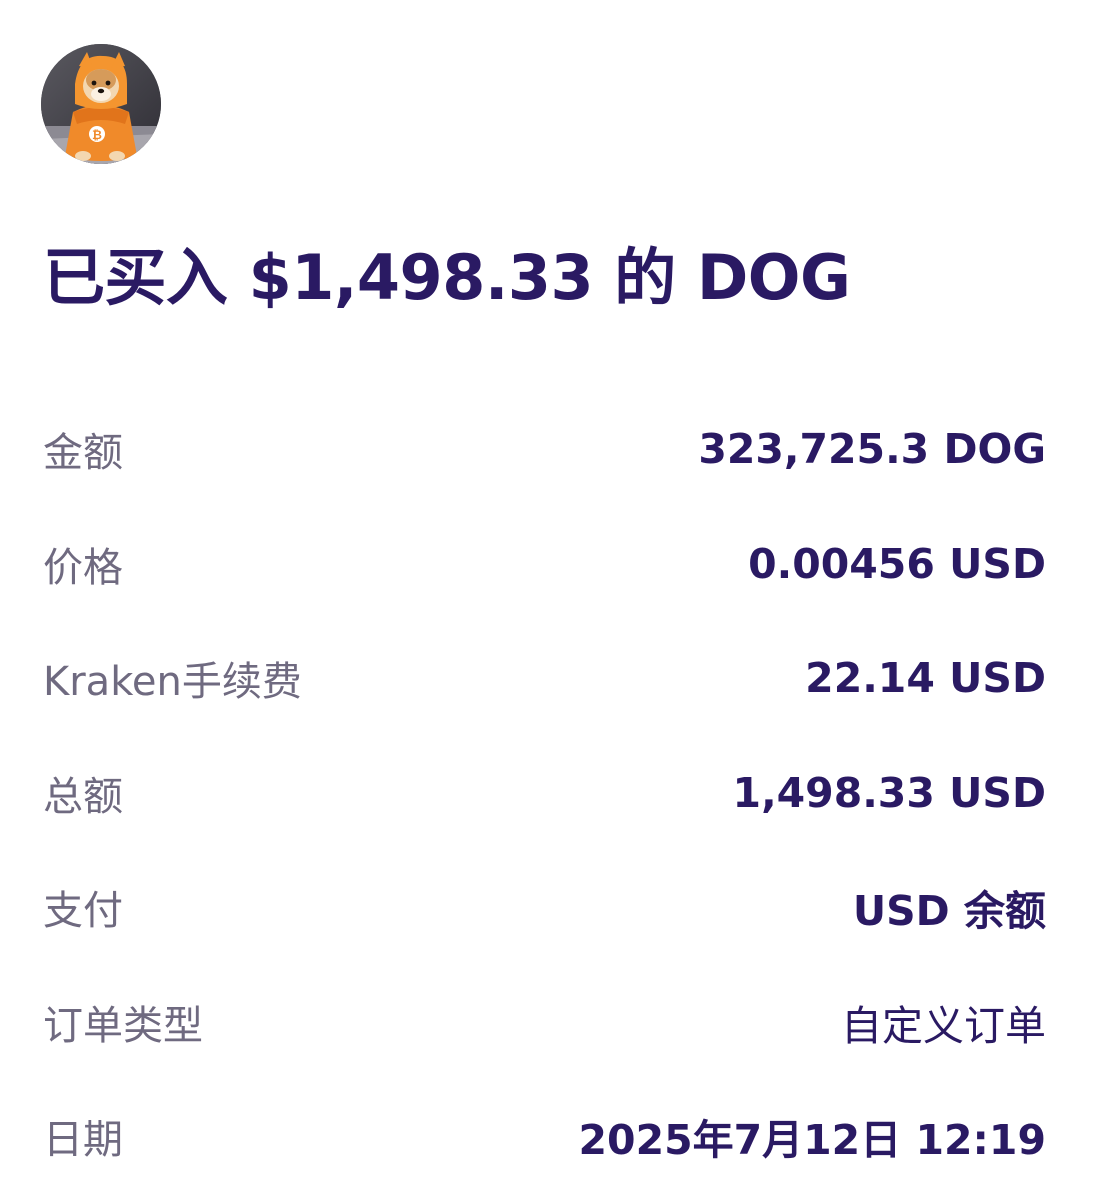 The height and width of the screenshot is (1200, 1110). I want to click on fee-label: Kraken手续费, so click(172, 682).